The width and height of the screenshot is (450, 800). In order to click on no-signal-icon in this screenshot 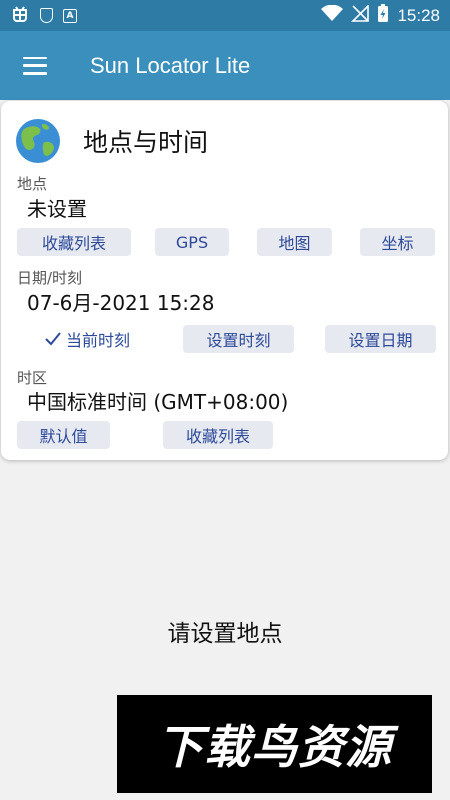, I will do `click(360, 15)`.